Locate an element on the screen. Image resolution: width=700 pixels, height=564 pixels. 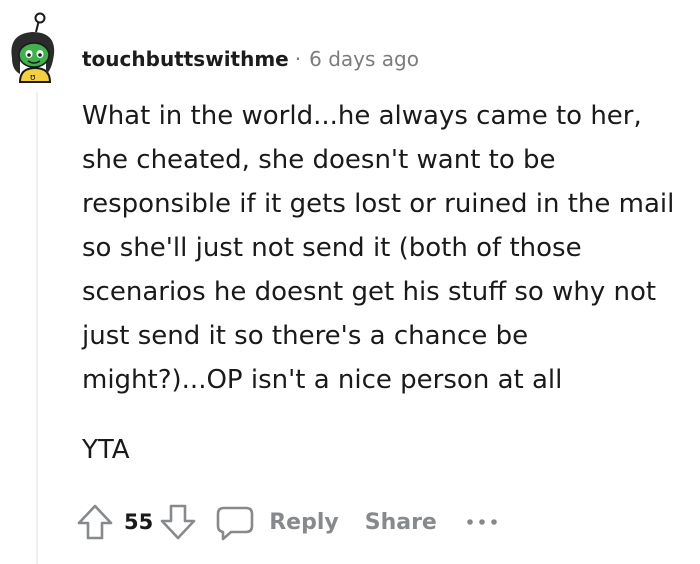
upvote-button is located at coordinates (95, 522).